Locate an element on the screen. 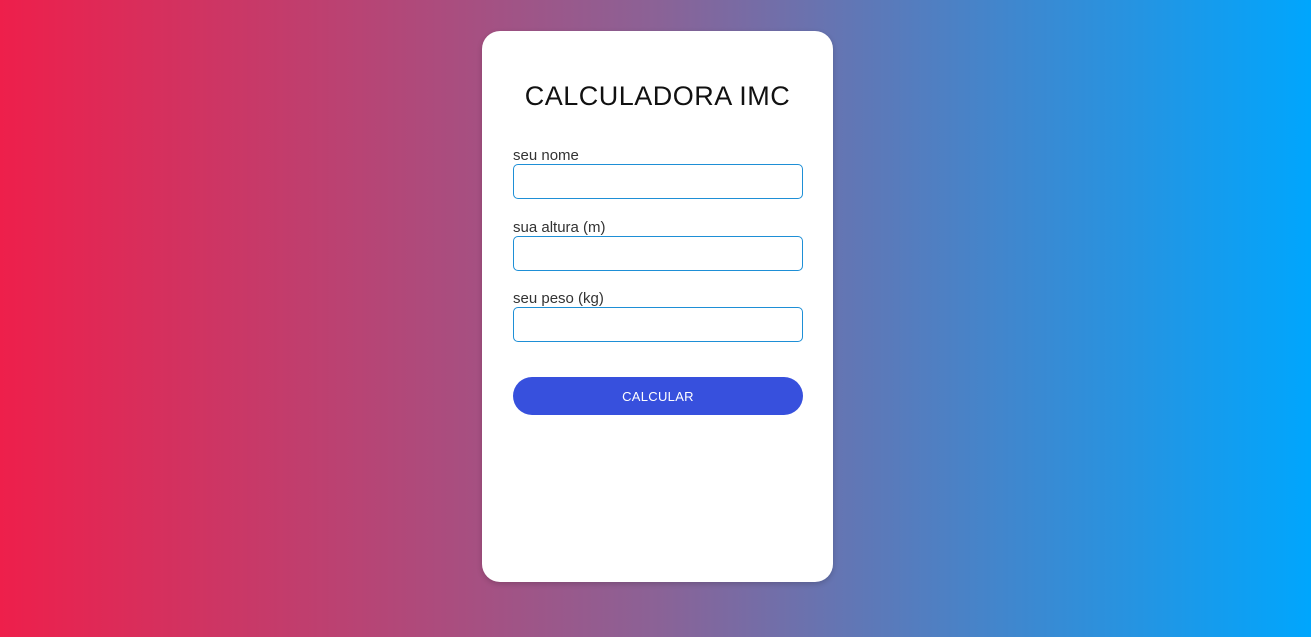 This screenshot has width=1311, height=637. weight-label: seu peso (kg) is located at coordinates (558, 298).